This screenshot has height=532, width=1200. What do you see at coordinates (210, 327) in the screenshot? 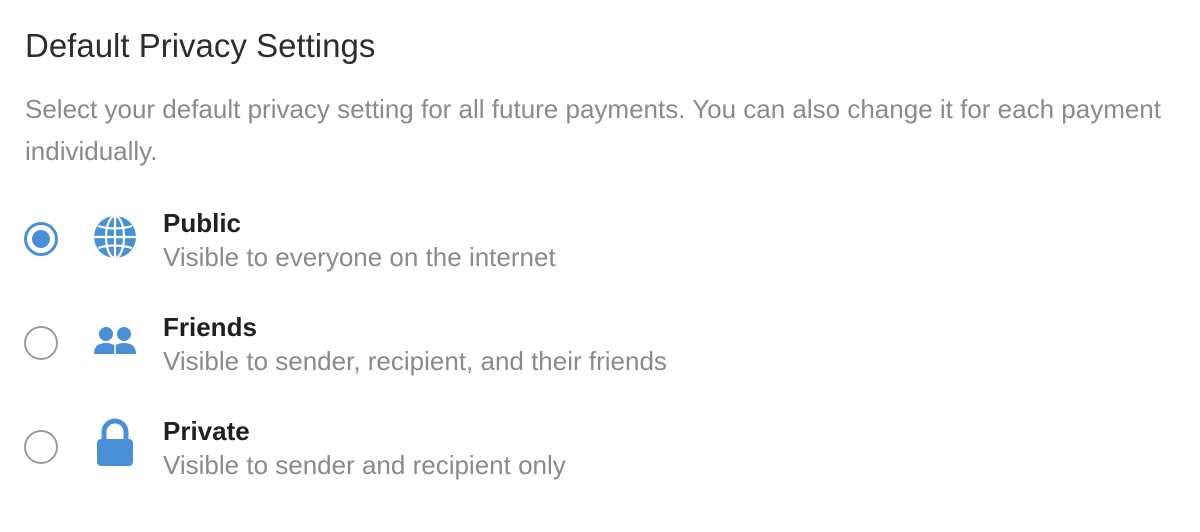
I see `option-label-friends: Friends` at bounding box center [210, 327].